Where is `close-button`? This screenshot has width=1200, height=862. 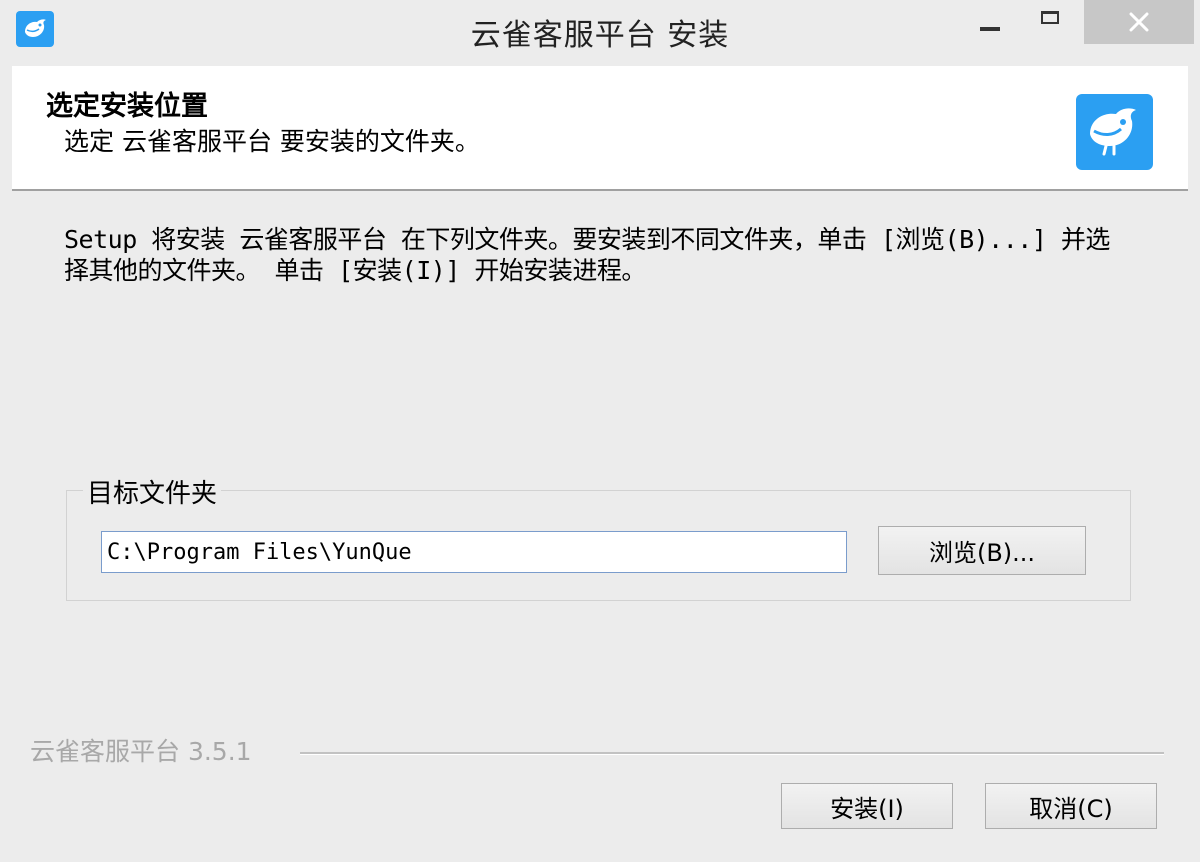 close-button is located at coordinates (1139, 22).